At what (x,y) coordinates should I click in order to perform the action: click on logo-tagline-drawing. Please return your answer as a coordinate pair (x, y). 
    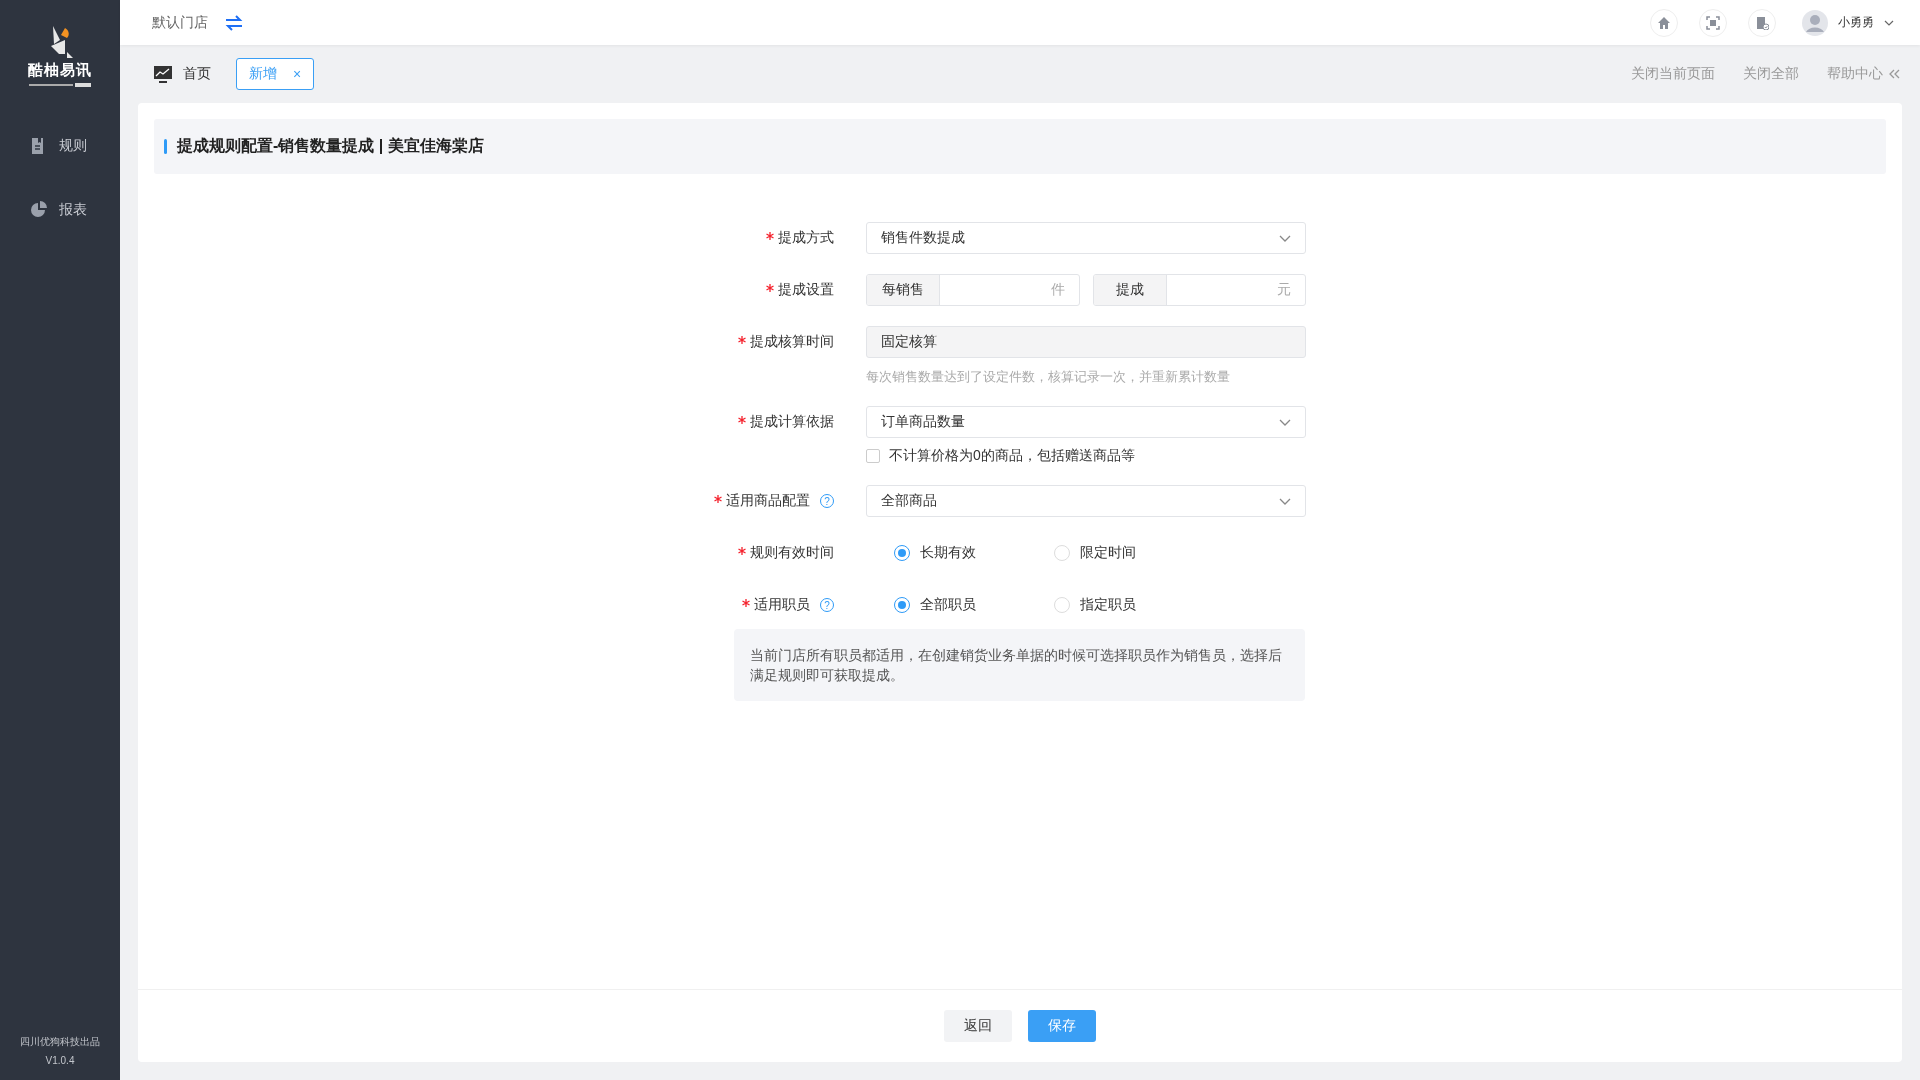
    Looking at the image, I should click on (60, 85).